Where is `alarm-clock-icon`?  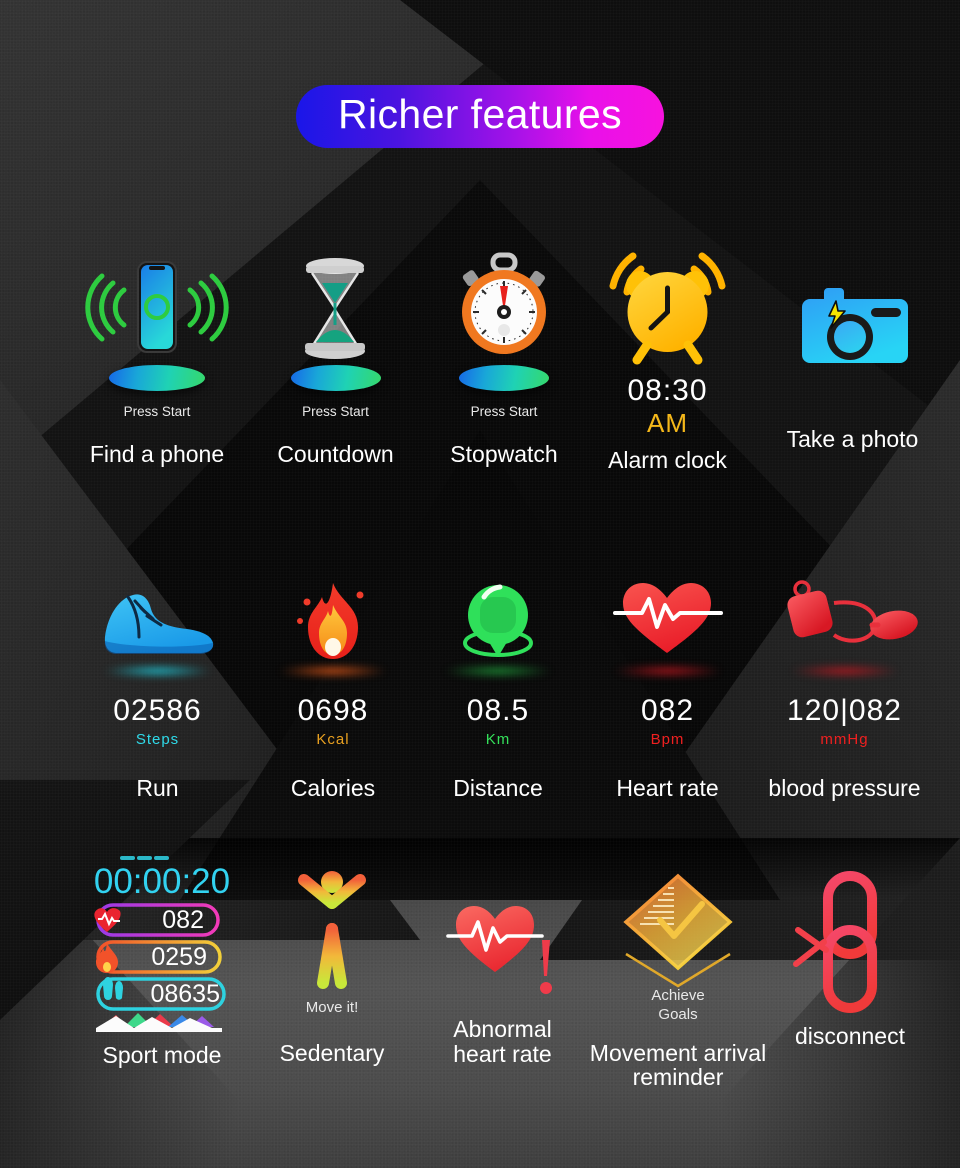
alarm-clock-icon is located at coordinates (667, 310).